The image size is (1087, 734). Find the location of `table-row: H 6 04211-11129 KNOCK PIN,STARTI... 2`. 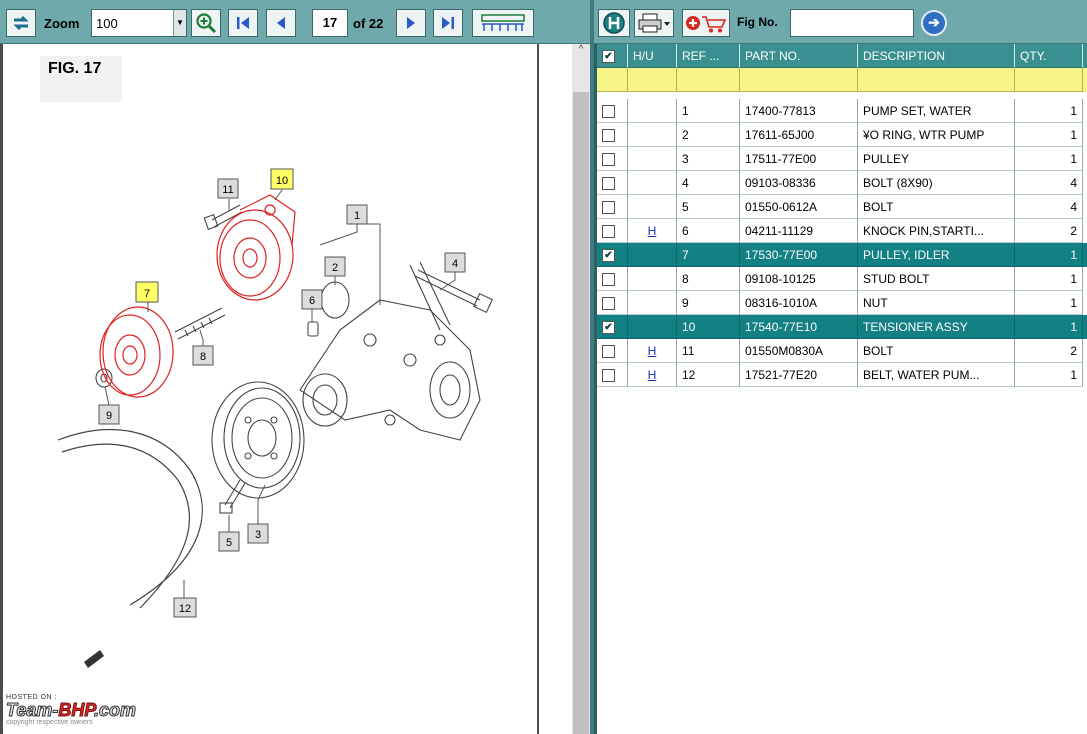

table-row: H 6 04211-11129 KNOCK PIN,STARTI... 2 is located at coordinates (842, 231).